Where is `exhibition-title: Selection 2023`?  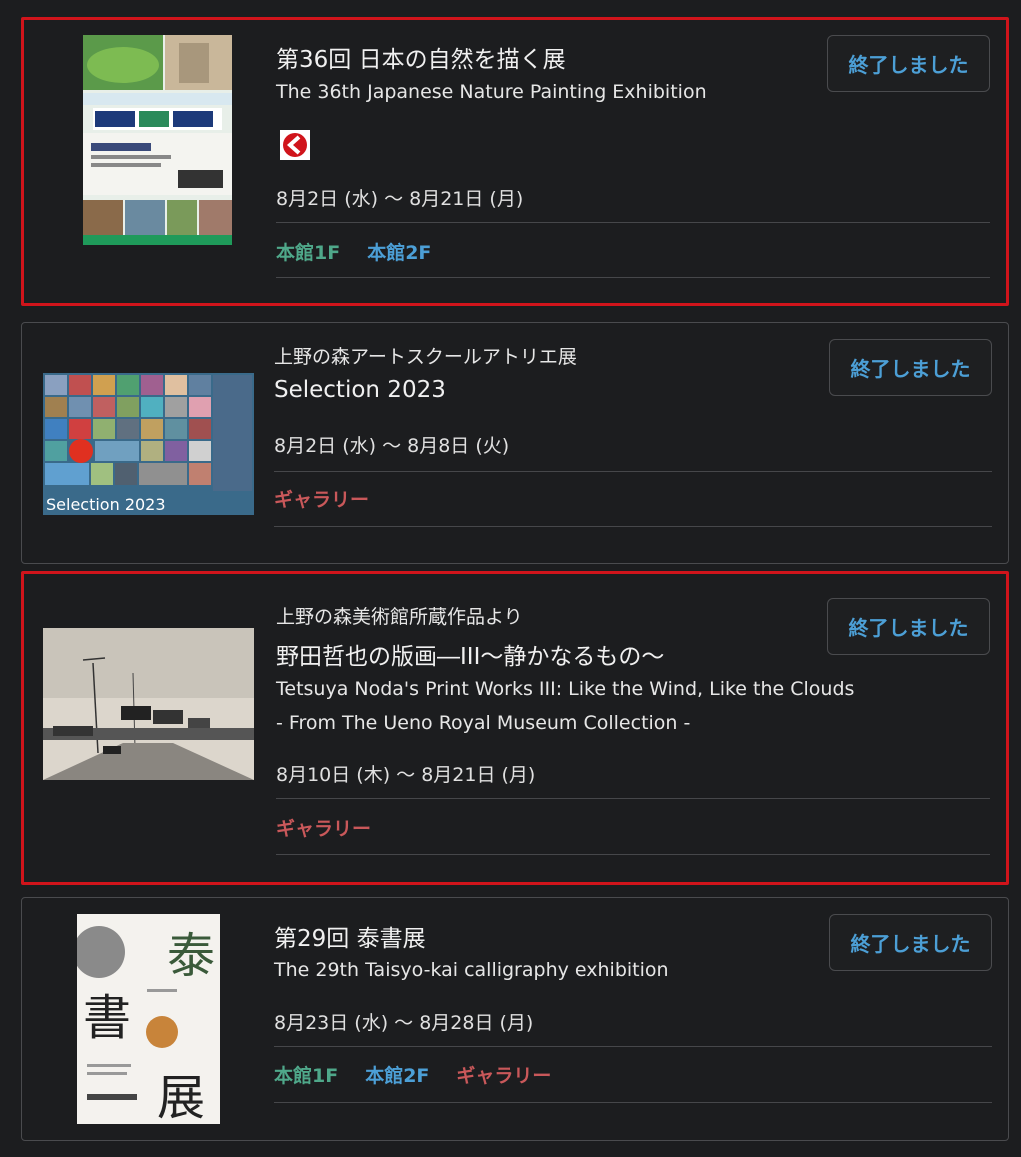
exhibition-title: Selection 2023 is located at coordinates (360, 390).